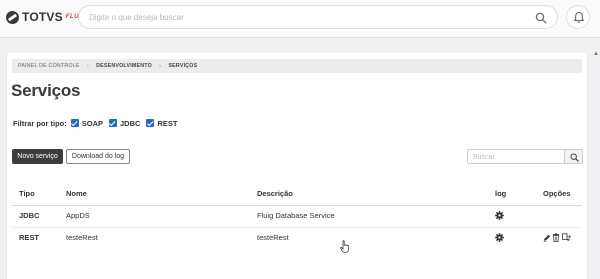 The width and height of the screenshot is (600, 279). I want to click on filter-soap-checkbox, so click(74, 123).